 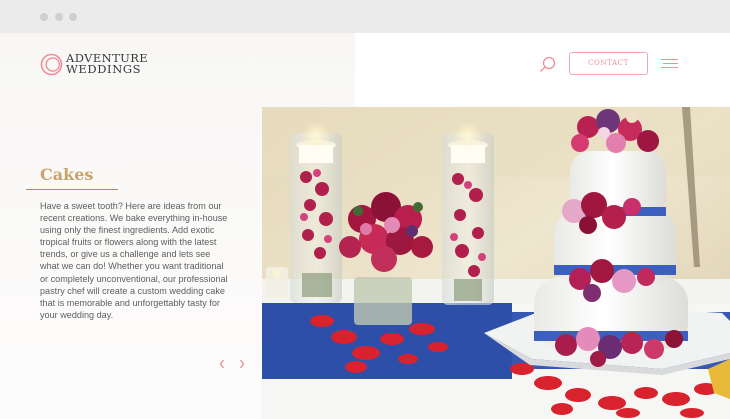 I want to click on brand-logo: ADVENTURE WEDDINGS, so click(x=94, y=64).